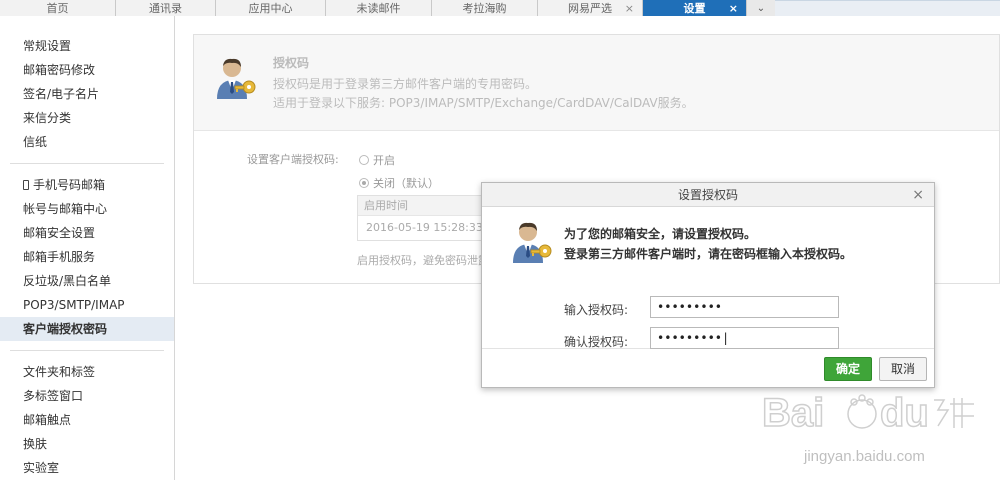 This screenshot has width=1000, height=480. I want to click on tab-5: 网易严选 ×, so click(590, 8).